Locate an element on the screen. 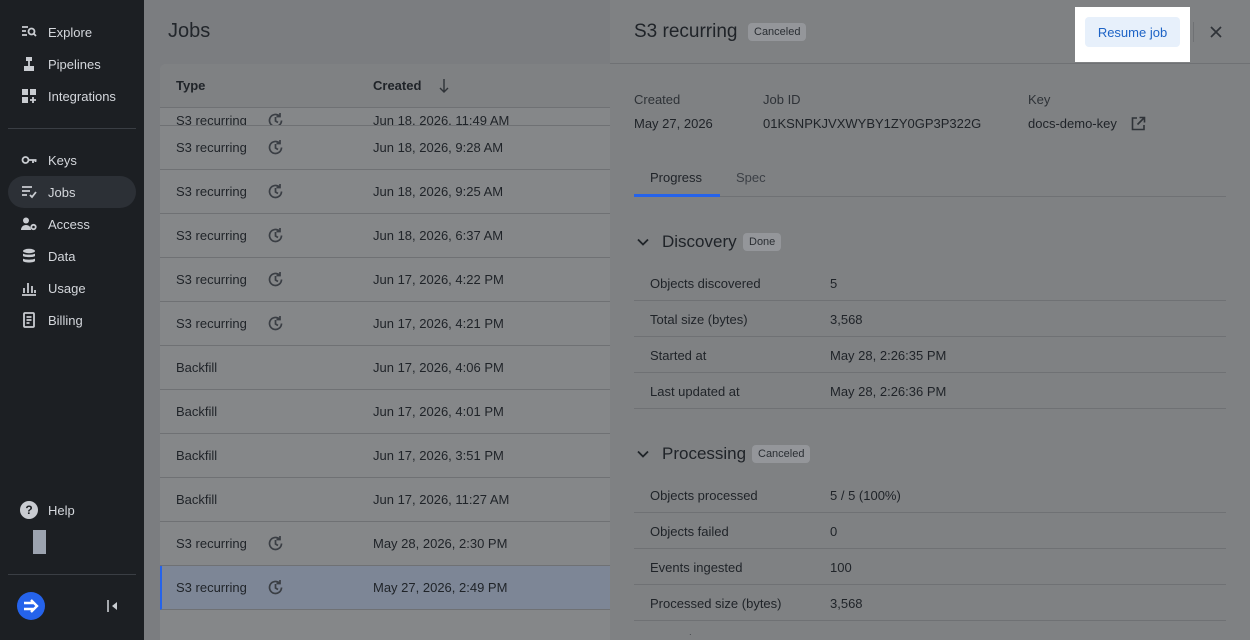 The image size is (1250, 640). panel-tabs: Progress Spec is located at coordinates (930, 178).